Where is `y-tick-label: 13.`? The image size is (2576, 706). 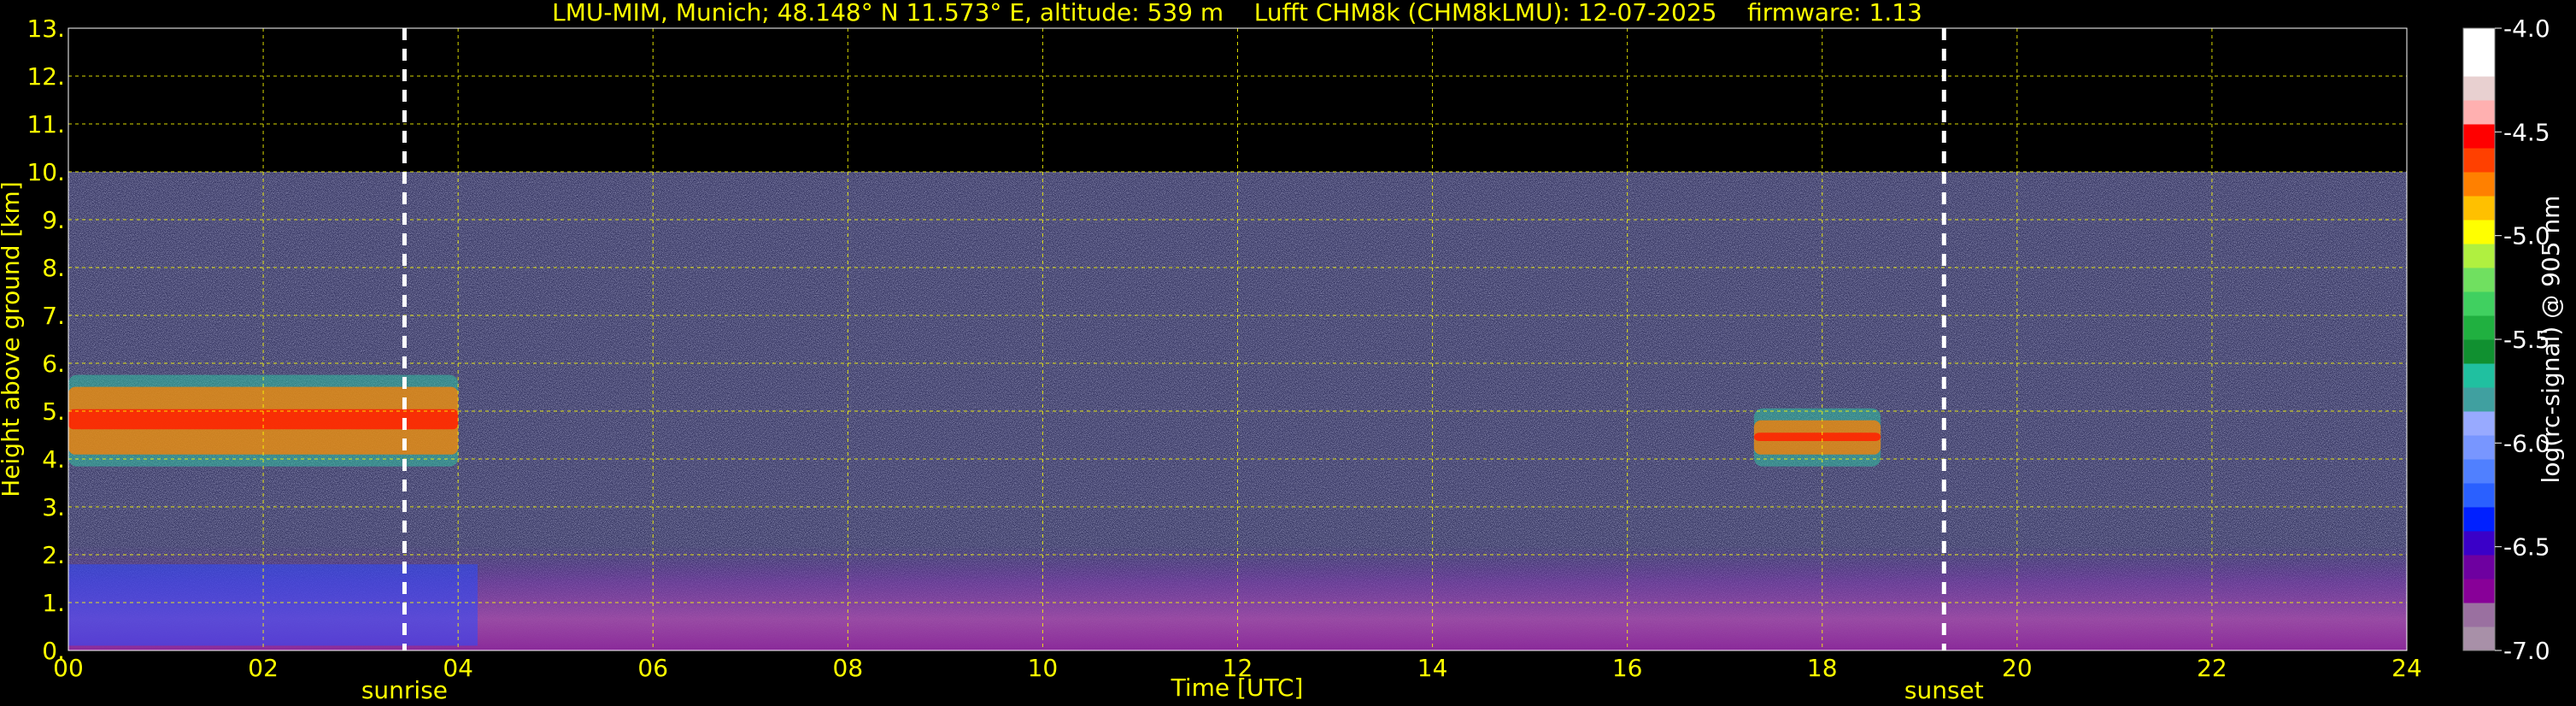
y-tick-label: 13. is located at coordinates (45, 29).